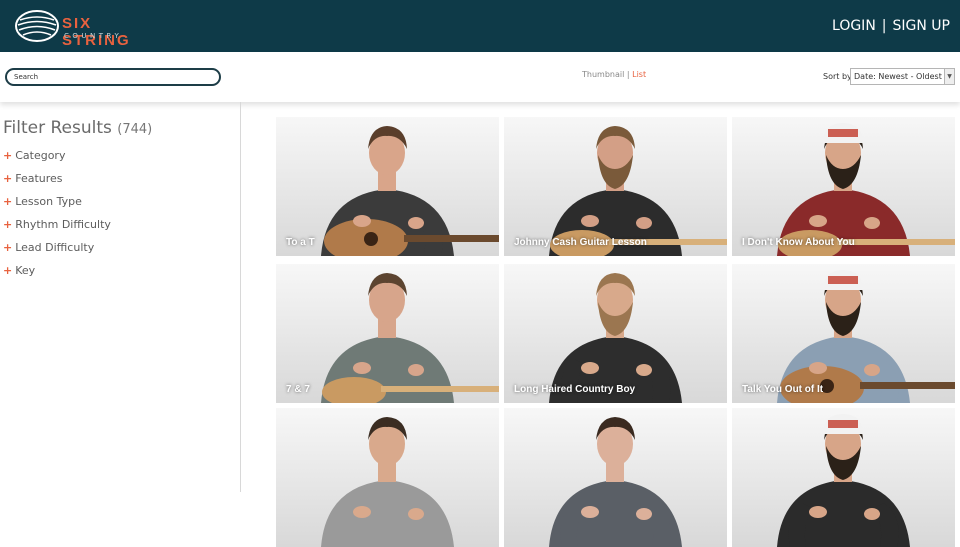 This screenshot has width=960, height=547. I want to click on filter-item: + Rhythm Difficulty, so click(57, 224).